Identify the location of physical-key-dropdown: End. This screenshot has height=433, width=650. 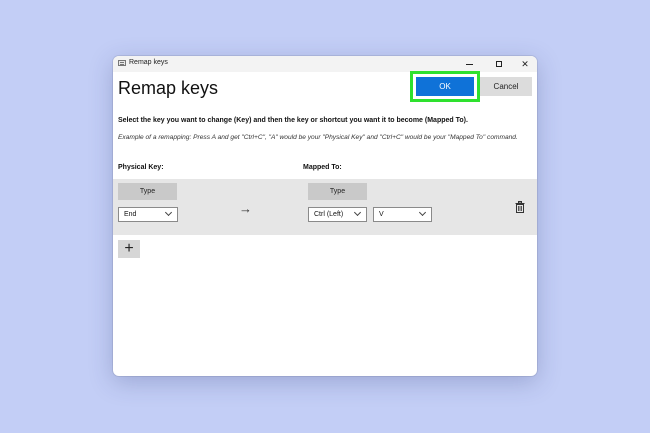
(148, 214).